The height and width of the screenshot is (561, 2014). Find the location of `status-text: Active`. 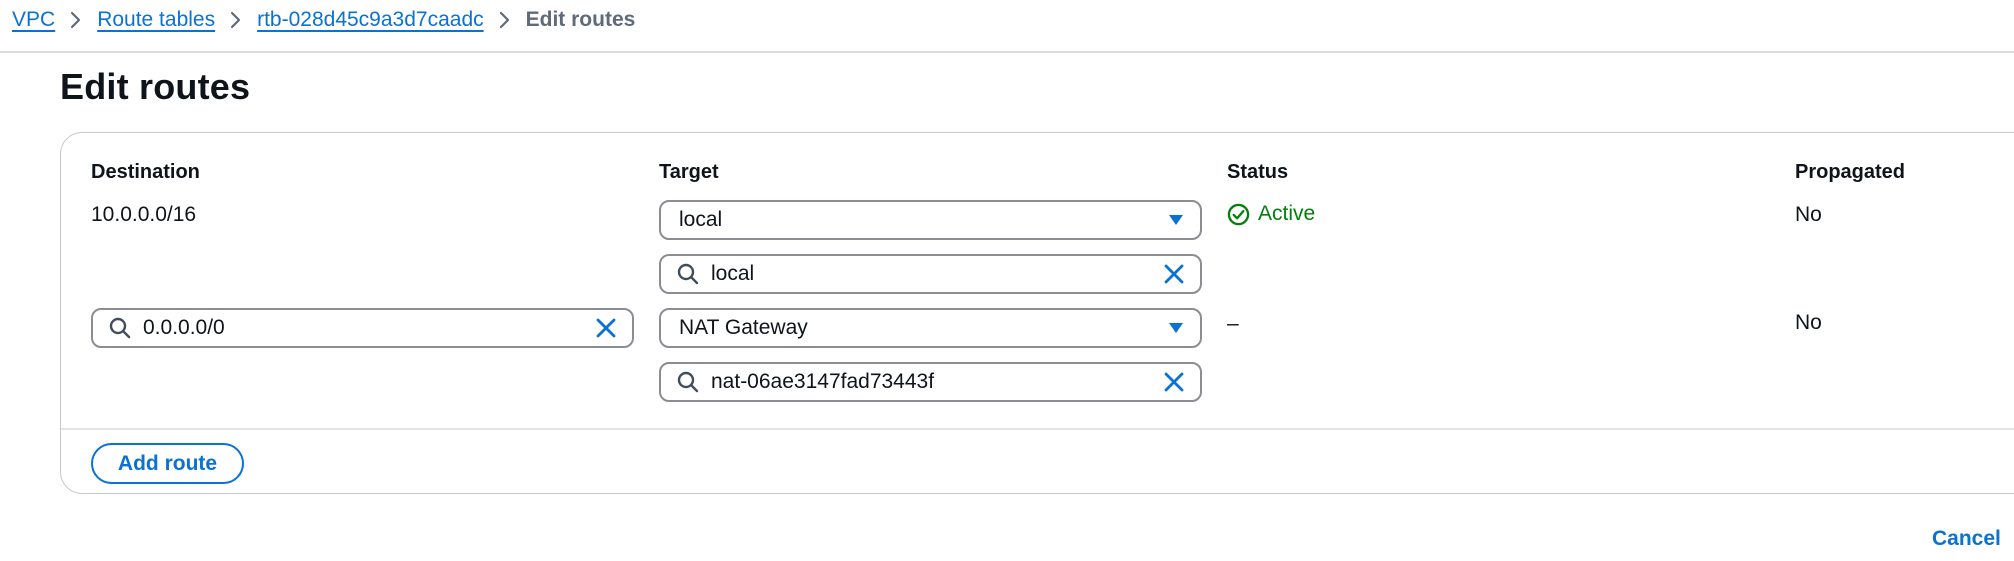

status-text: Active is located at coordinates (1287, 213).